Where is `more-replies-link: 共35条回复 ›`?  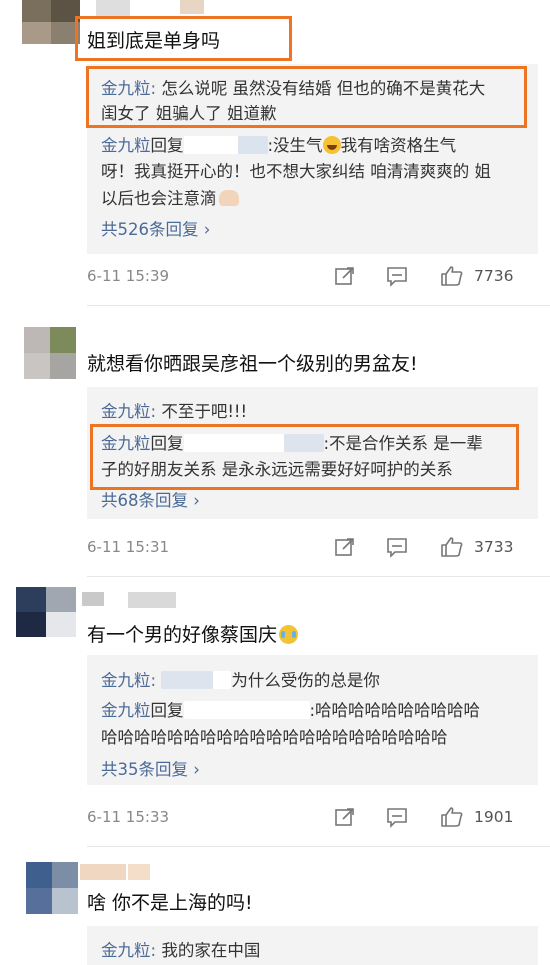 more-replies-link: 共35条回复 › is located at coordinates (150, 768).